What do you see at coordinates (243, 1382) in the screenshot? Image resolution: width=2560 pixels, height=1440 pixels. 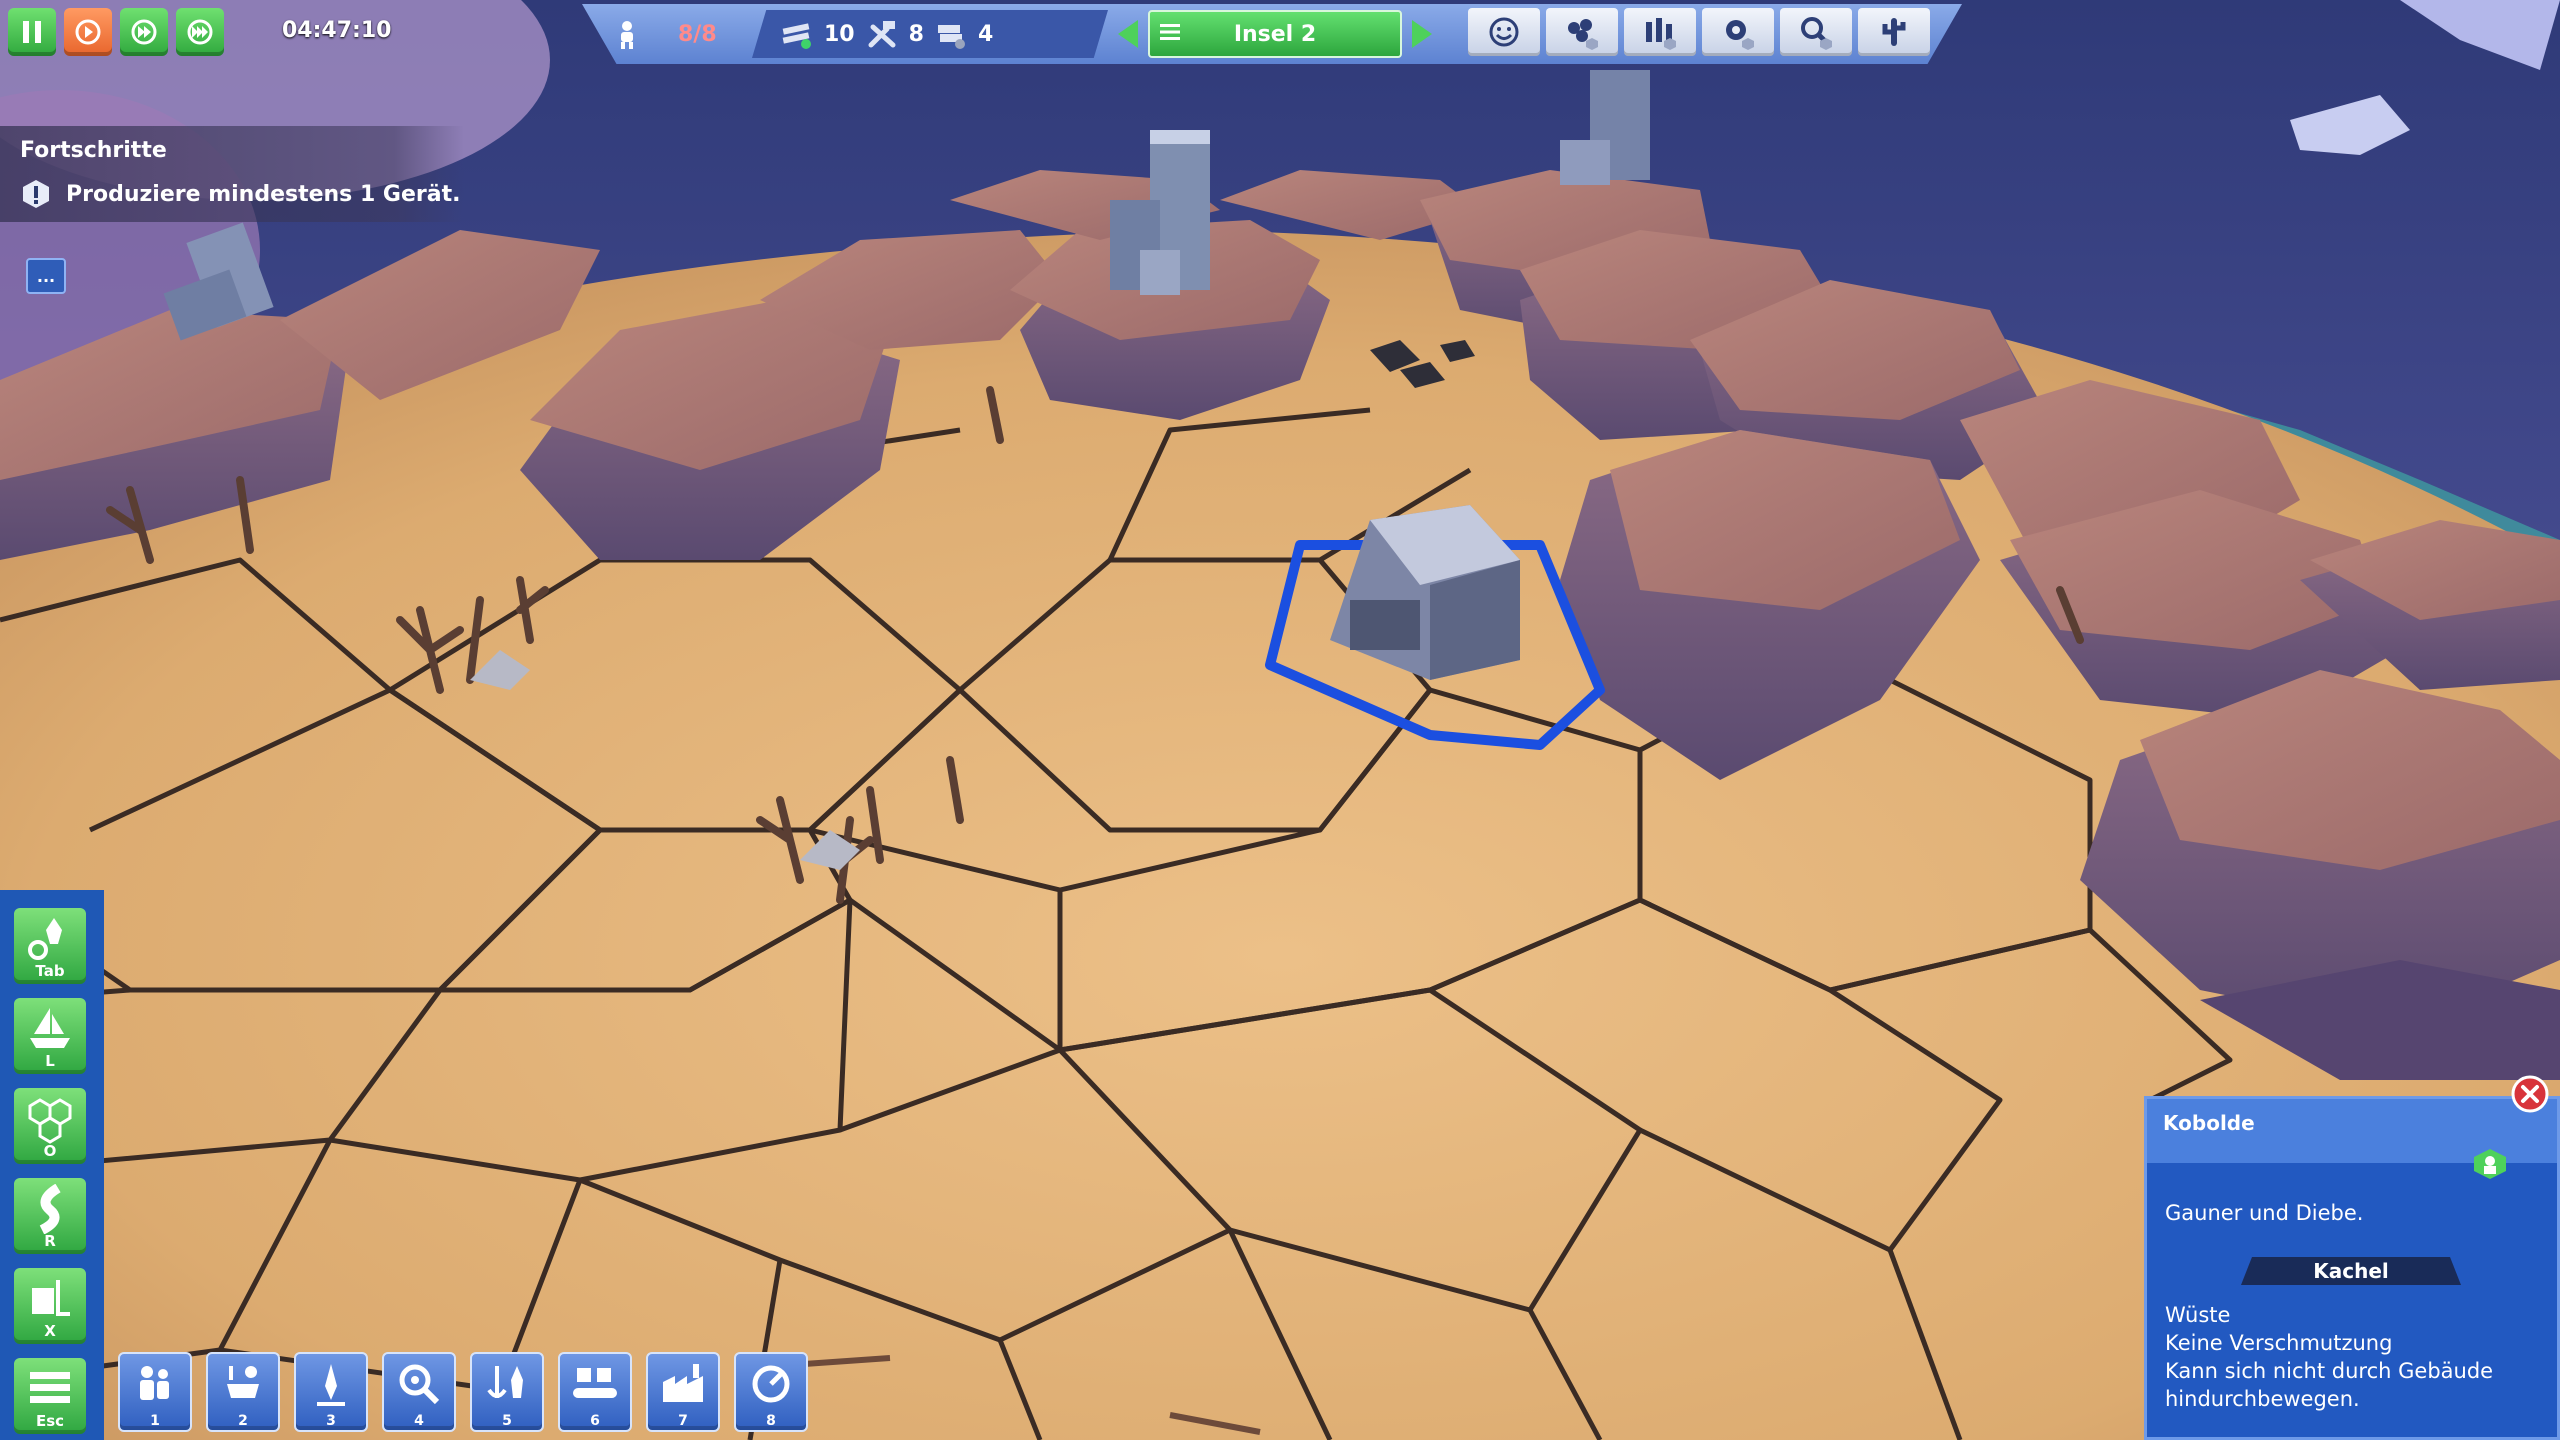 I see `food-icon` at bounding box center [243, 1382].